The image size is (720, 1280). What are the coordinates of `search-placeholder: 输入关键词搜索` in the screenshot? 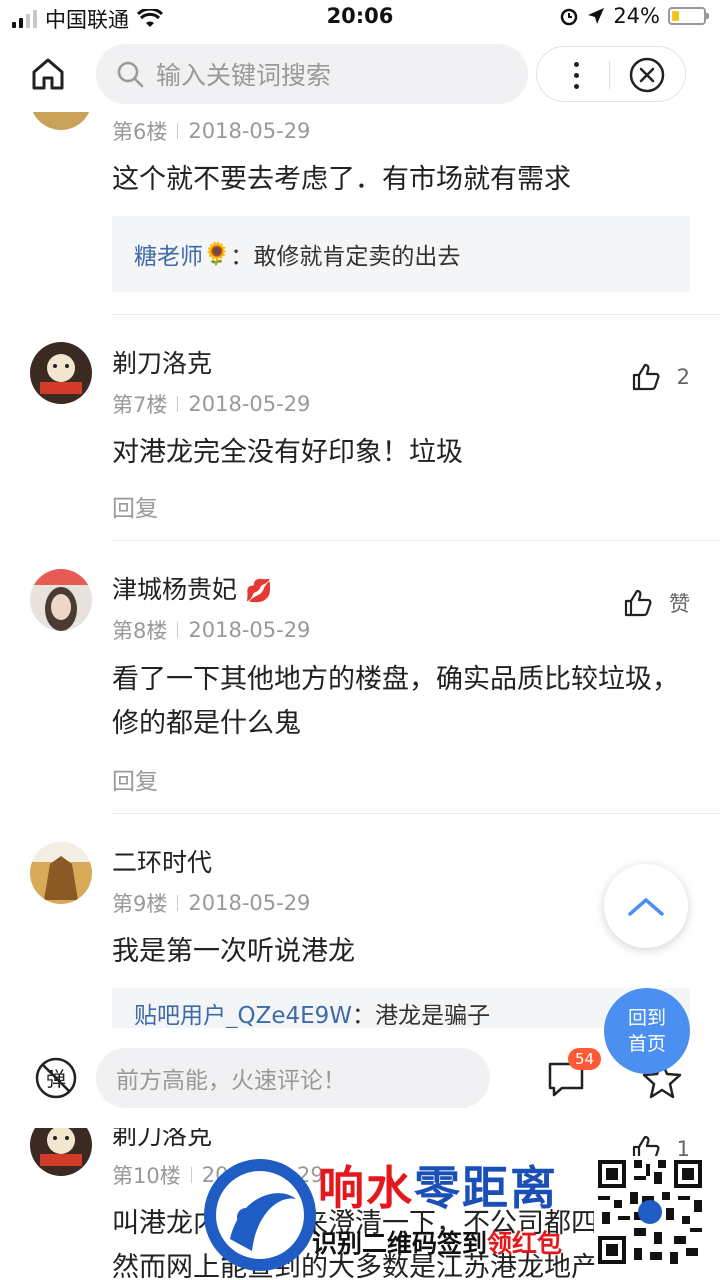 It's located at (244, 75).